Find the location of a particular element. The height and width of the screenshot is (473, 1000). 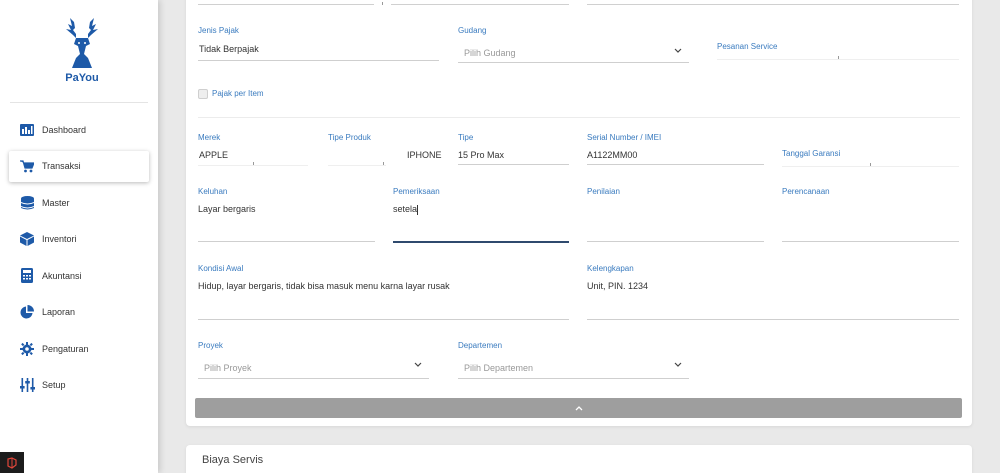

box-icon is located at coordinates (27, 239).